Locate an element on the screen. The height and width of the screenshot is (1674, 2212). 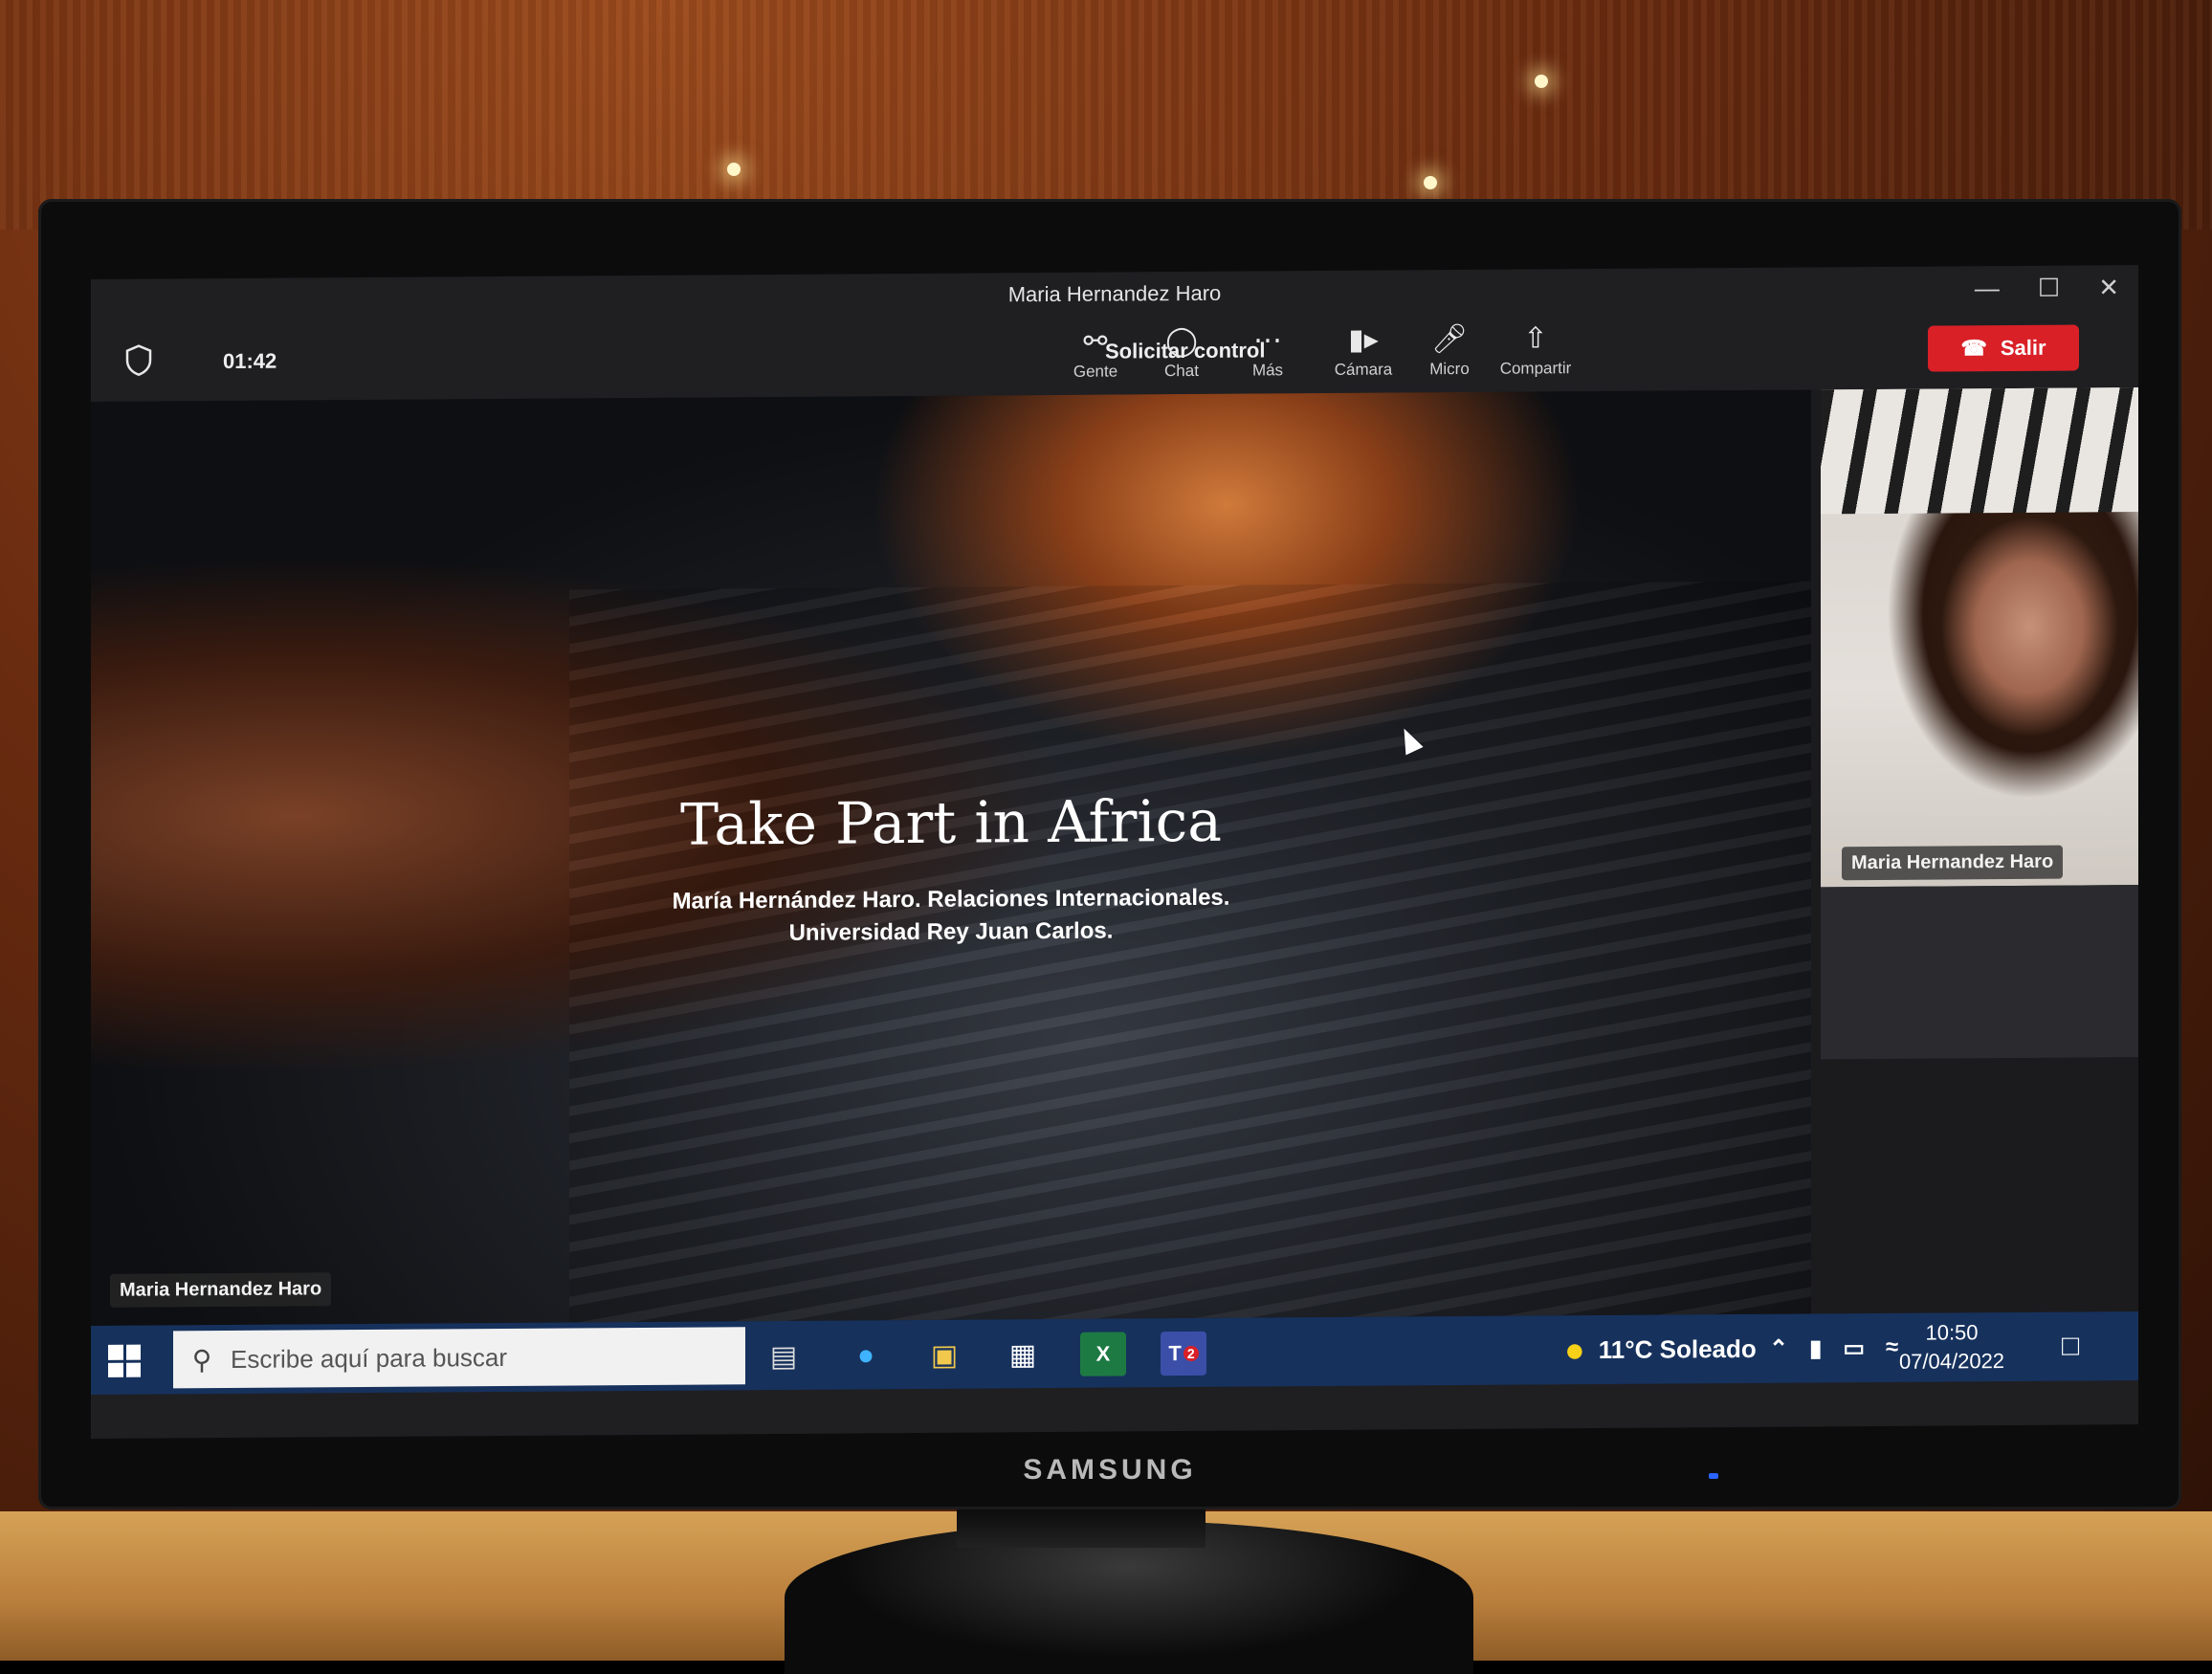
chat-label: Chat is located at coordinates (1181, 371).